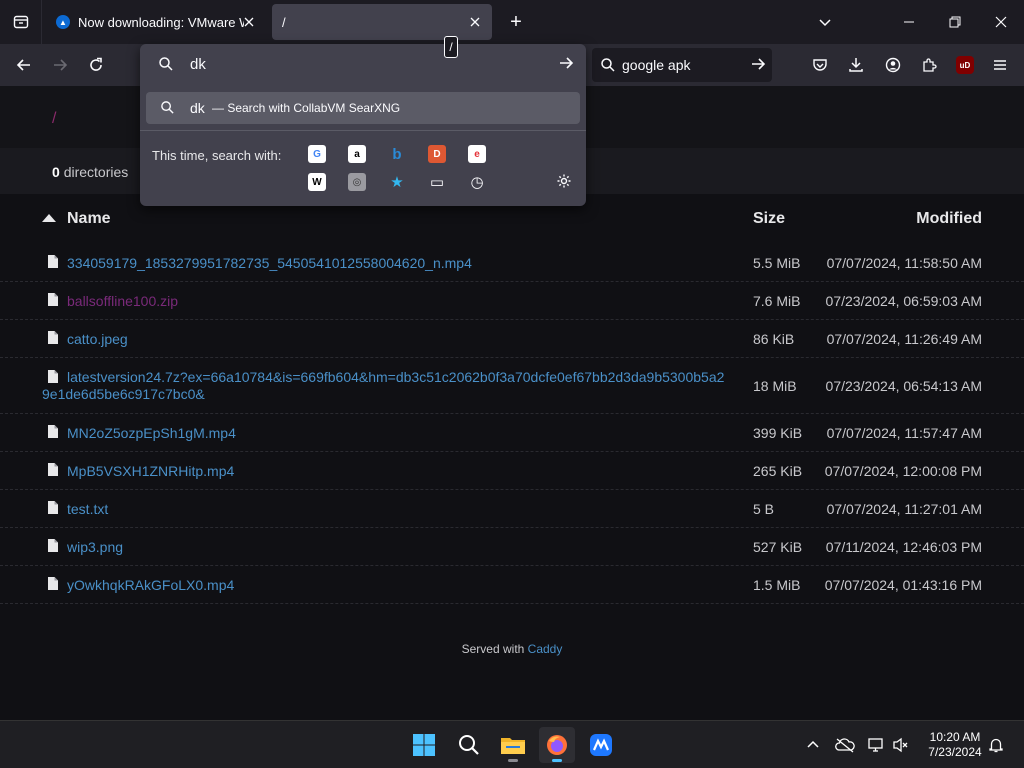 The image size is (1024, 768). I want to click on network-tray-icon, so click(877, 745).